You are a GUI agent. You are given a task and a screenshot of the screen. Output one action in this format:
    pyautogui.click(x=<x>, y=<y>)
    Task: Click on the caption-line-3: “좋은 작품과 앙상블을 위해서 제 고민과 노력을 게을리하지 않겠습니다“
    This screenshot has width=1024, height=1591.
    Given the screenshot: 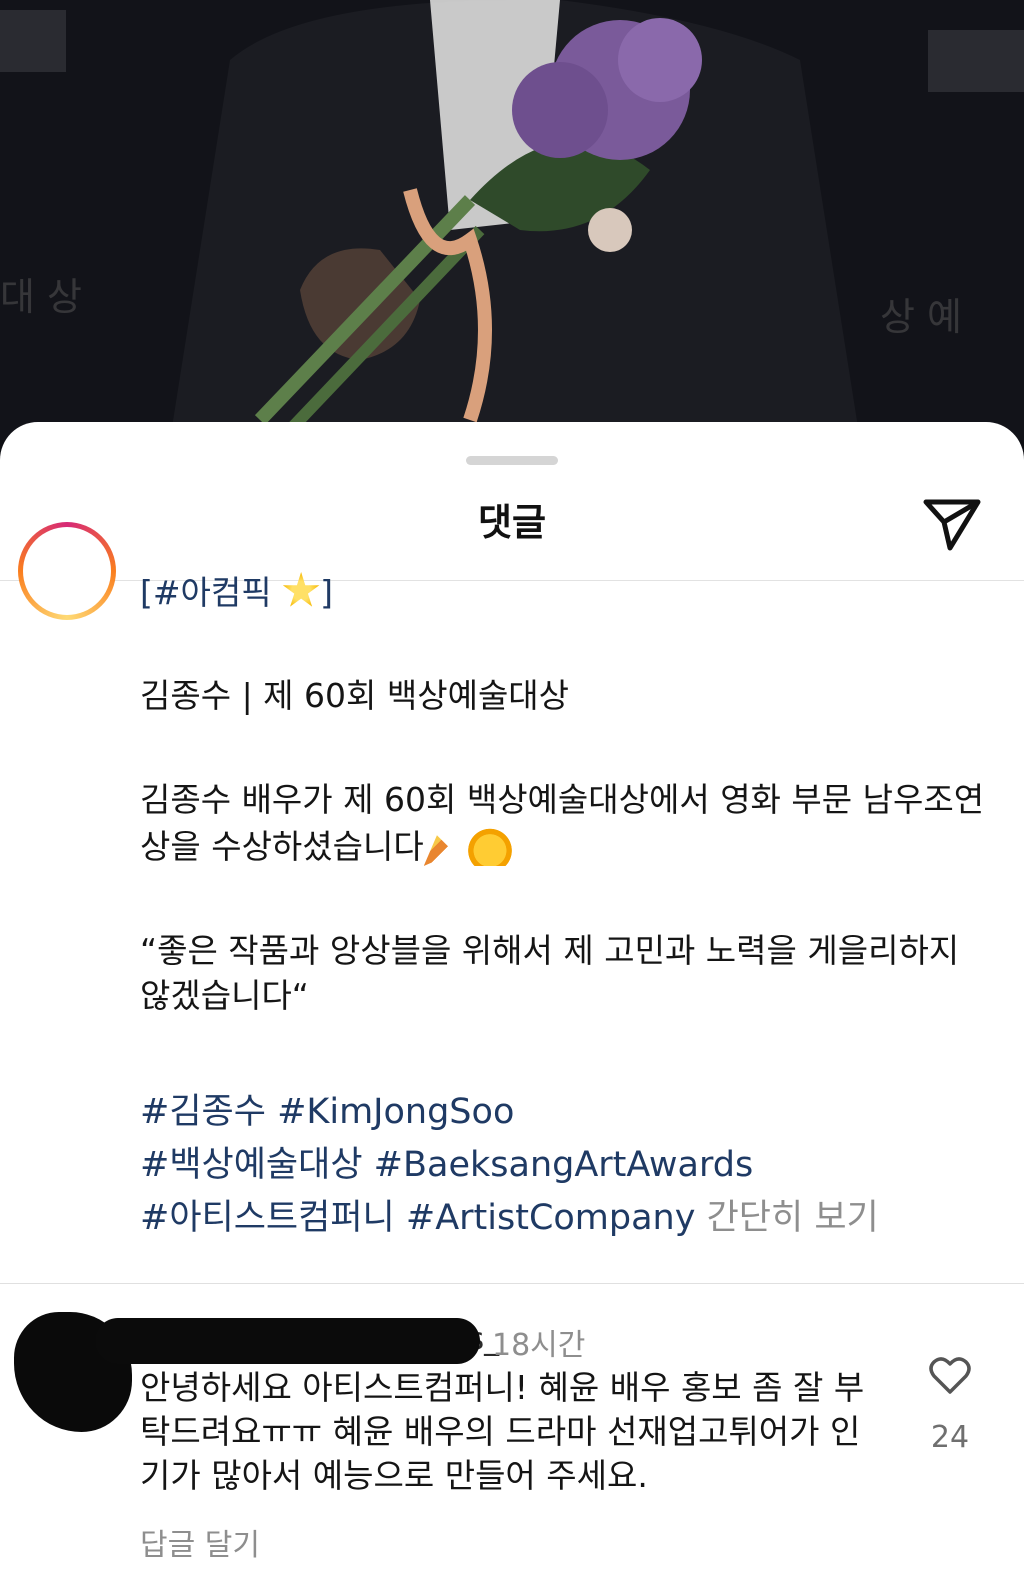 What is the action you would take?
    pyautogui.click(x=550, y=973)
    